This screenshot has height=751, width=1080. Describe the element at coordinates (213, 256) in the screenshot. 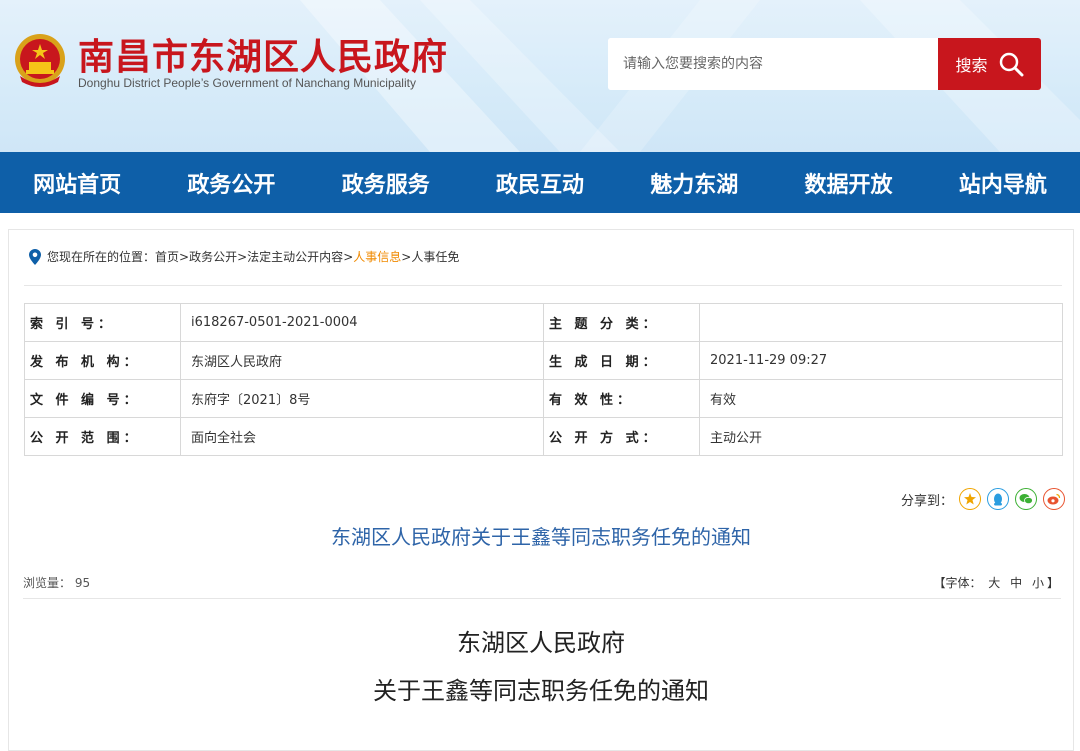

I see `breadcrumb-gov-affairs: 政务公开` at that location.